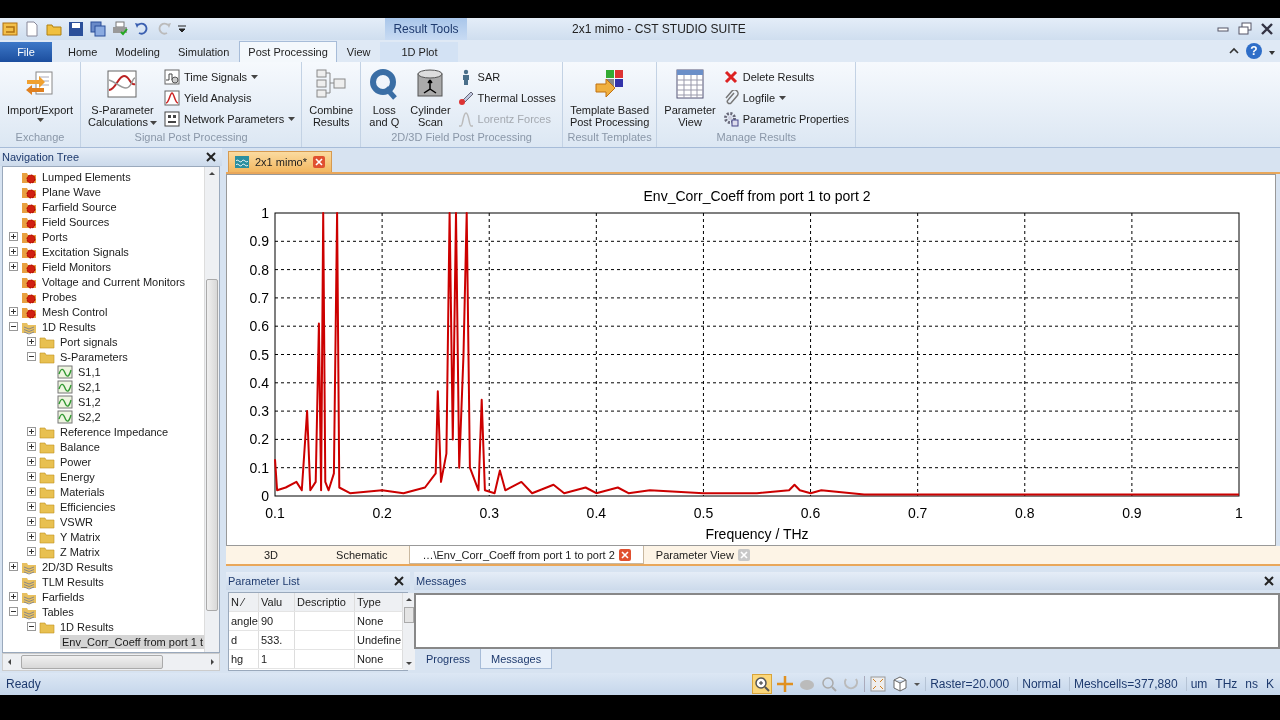 Image resolution: width=1280 pixels, height=720 pixels. What do you see at coordinates (230, 119) in the screenshot?
I see `ribbon-button: Network Parameters` at bounding box center [230, 119].